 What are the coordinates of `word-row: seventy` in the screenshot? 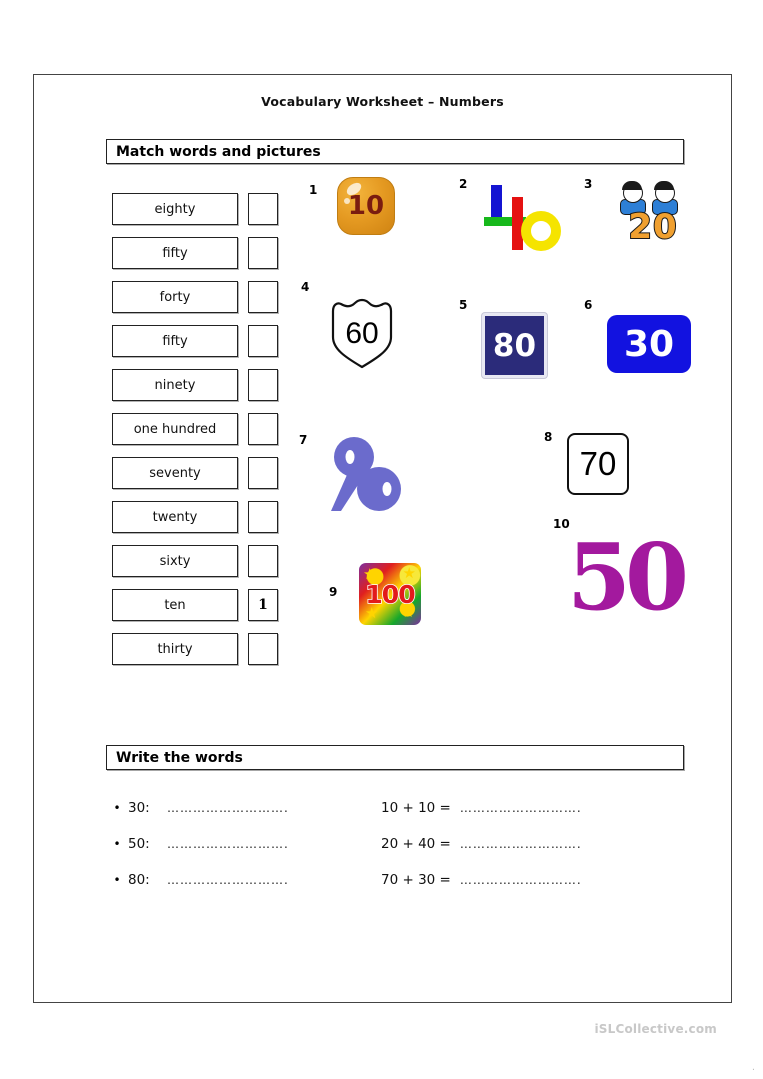 It's located at (202, 473).